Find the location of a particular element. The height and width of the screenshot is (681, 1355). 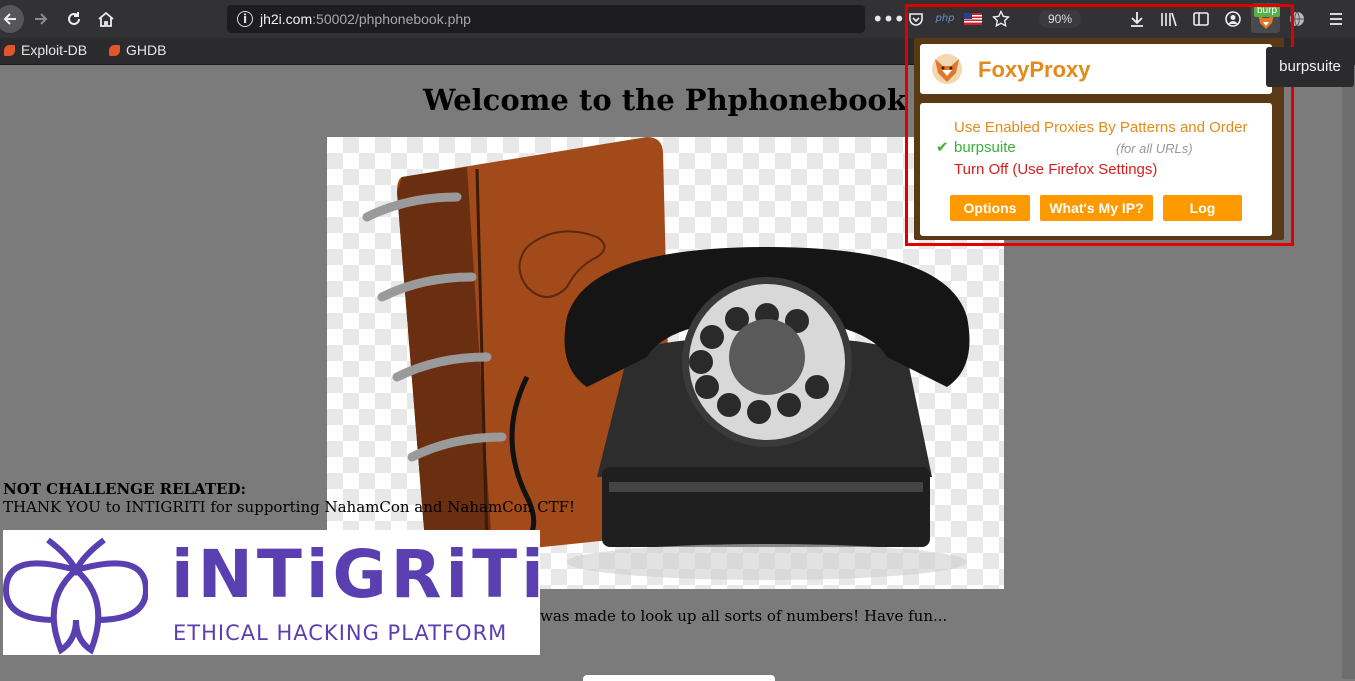

bookmark-exploit-db: Exploit-DB is located at coordinates (45, 50).